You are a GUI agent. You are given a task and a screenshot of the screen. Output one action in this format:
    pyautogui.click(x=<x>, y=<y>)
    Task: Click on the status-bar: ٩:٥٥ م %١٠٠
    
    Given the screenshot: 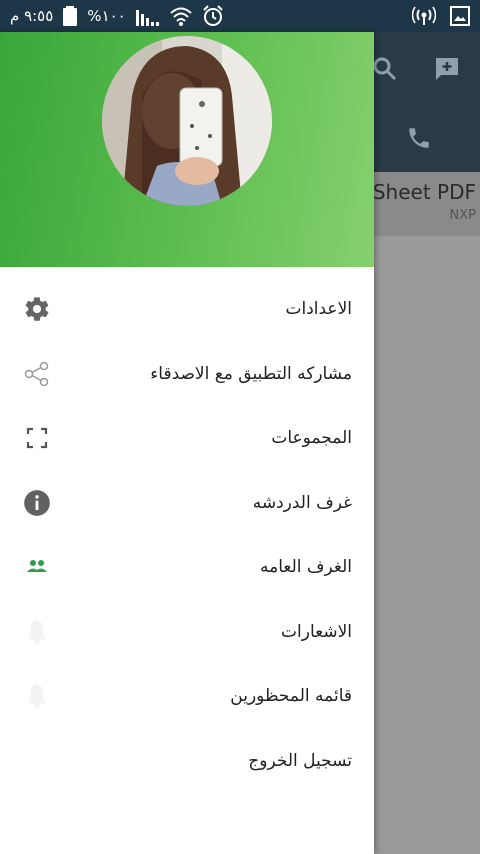 What is the action you would take?
    pyautogui.click(x=240, y=16)
    